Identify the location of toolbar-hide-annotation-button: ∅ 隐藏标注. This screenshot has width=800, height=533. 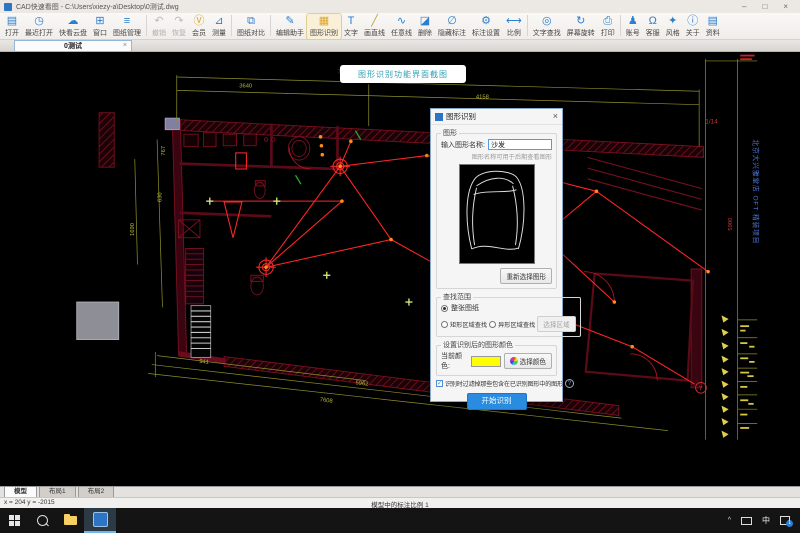
(452, 26).